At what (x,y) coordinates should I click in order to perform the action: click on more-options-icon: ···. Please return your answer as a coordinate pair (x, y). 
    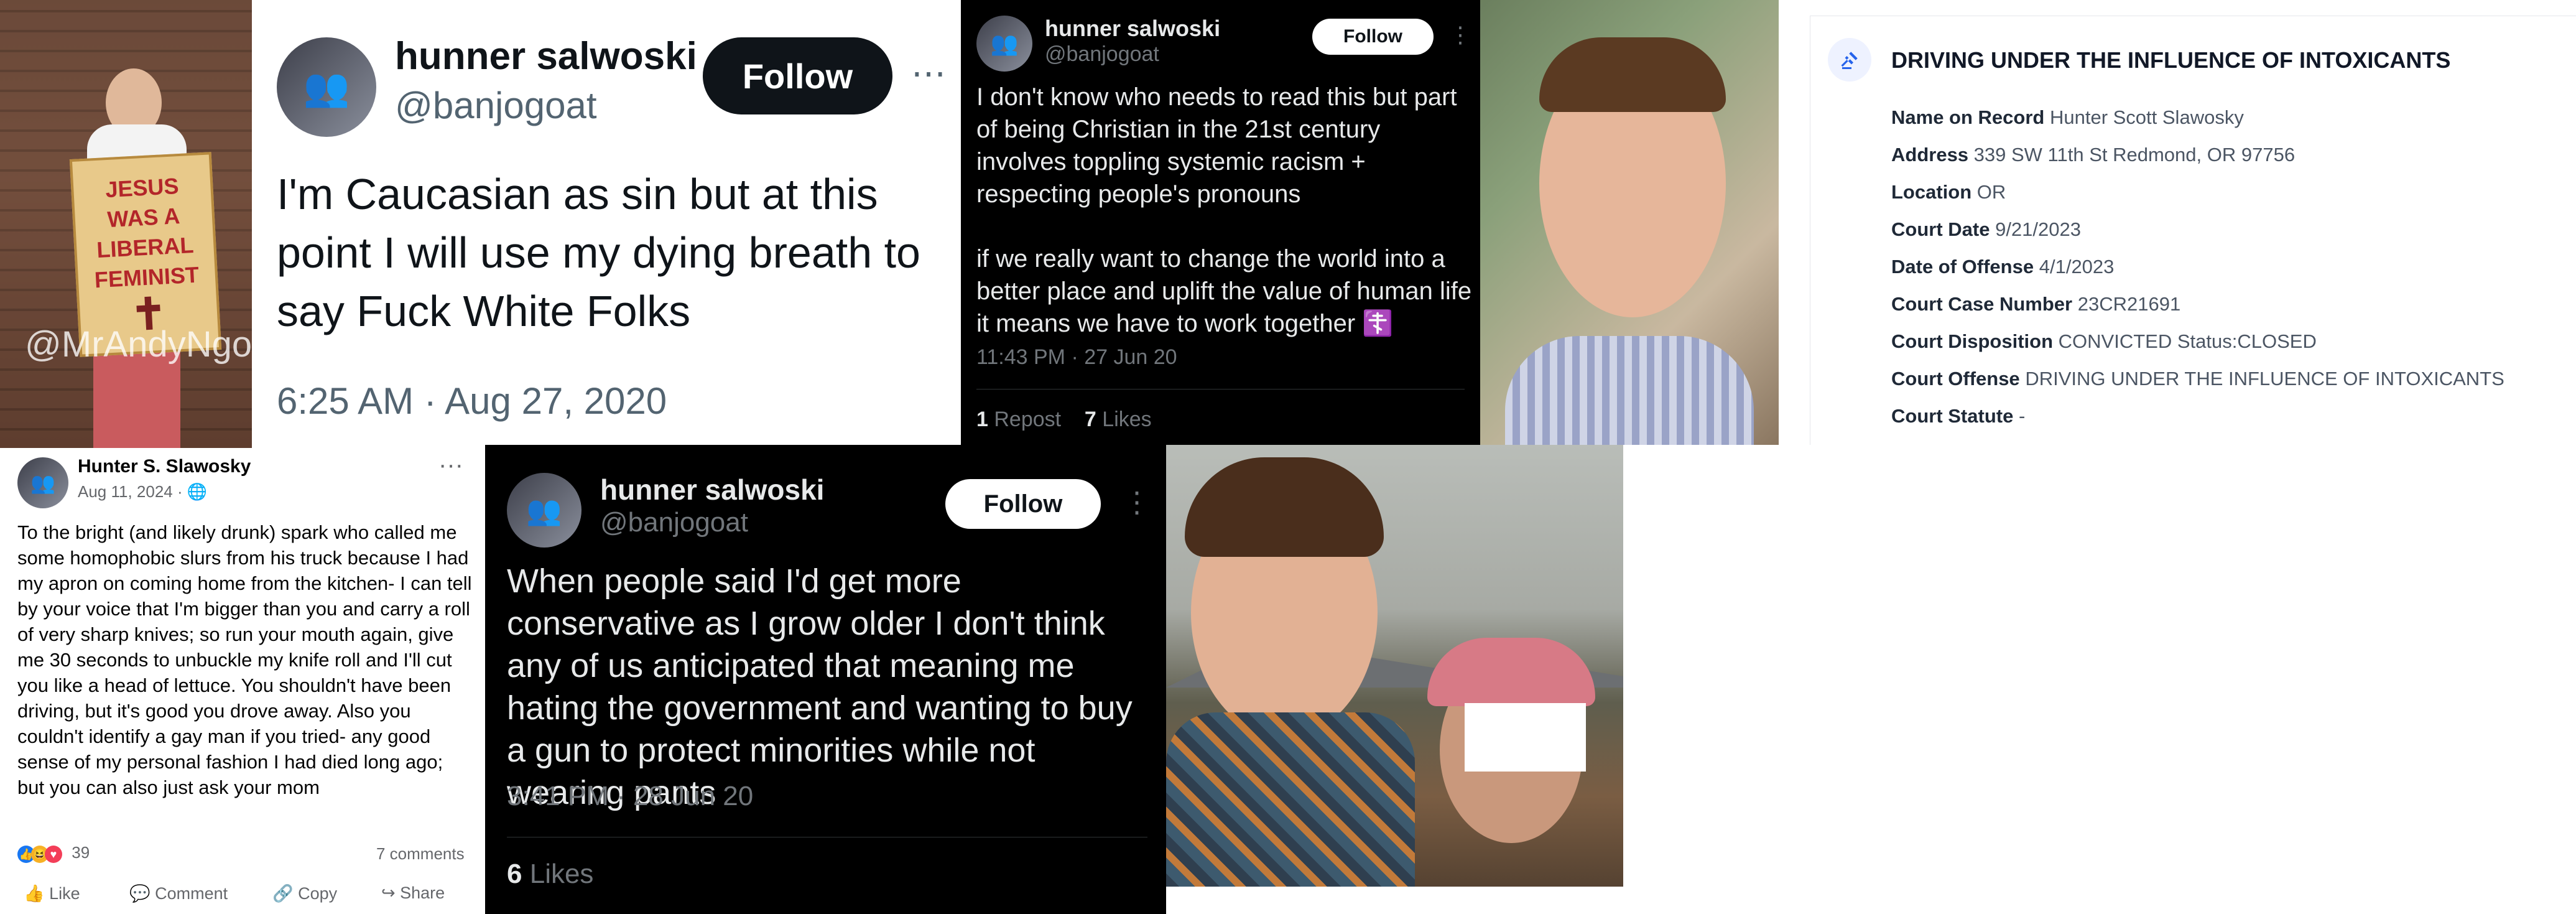
    Looking at the image, I should click on (451, 465).